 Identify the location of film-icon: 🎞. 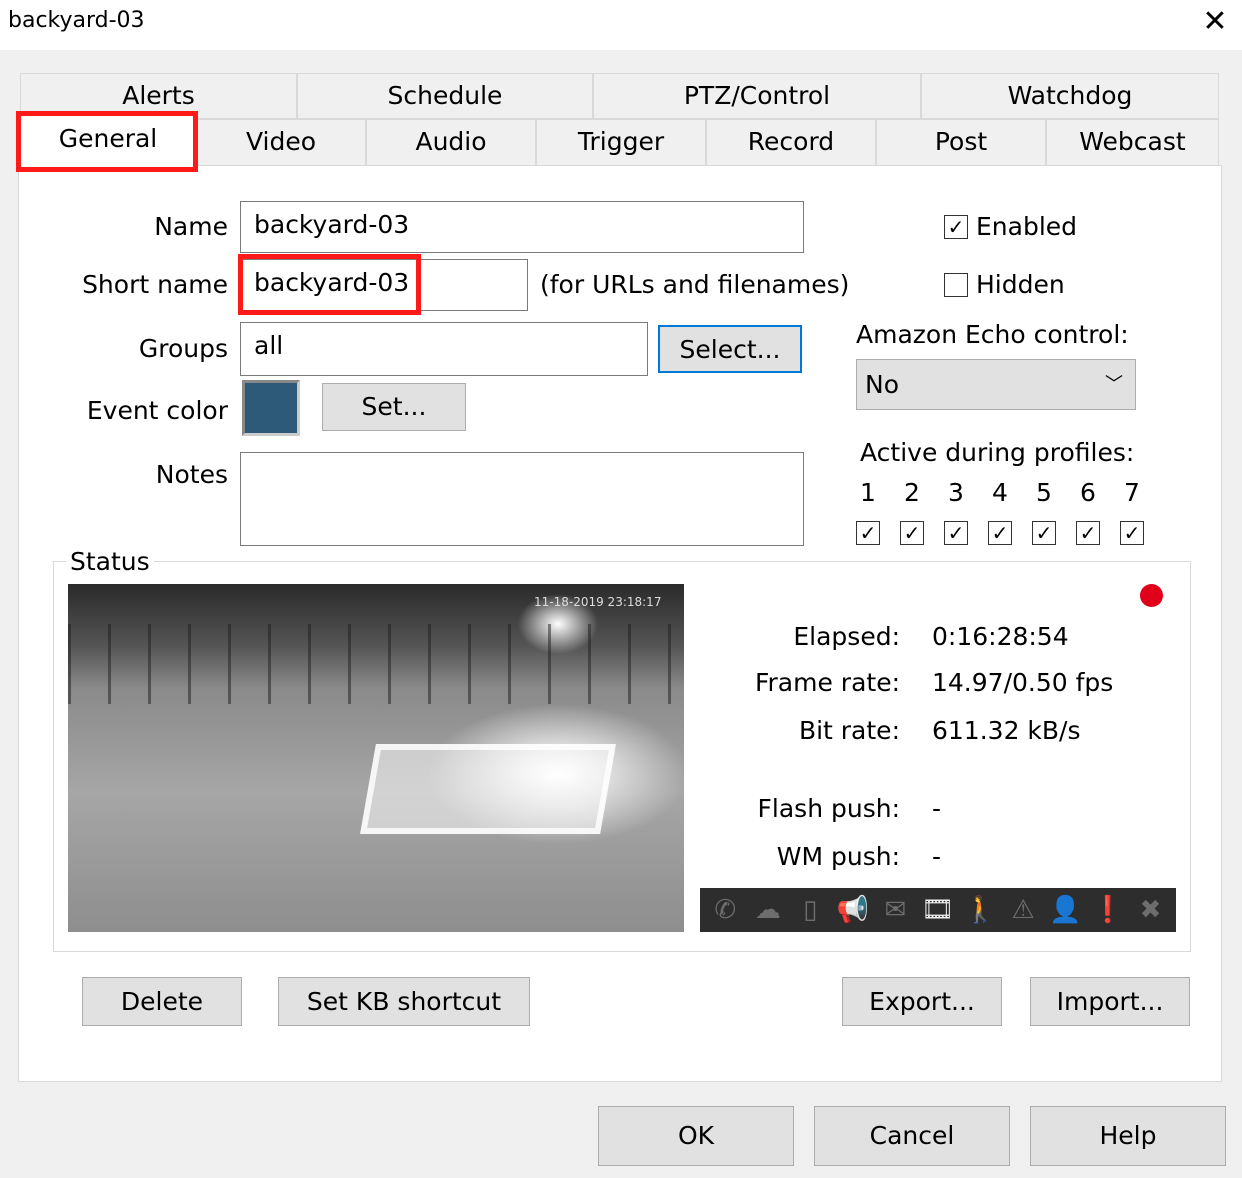
(938, 910).